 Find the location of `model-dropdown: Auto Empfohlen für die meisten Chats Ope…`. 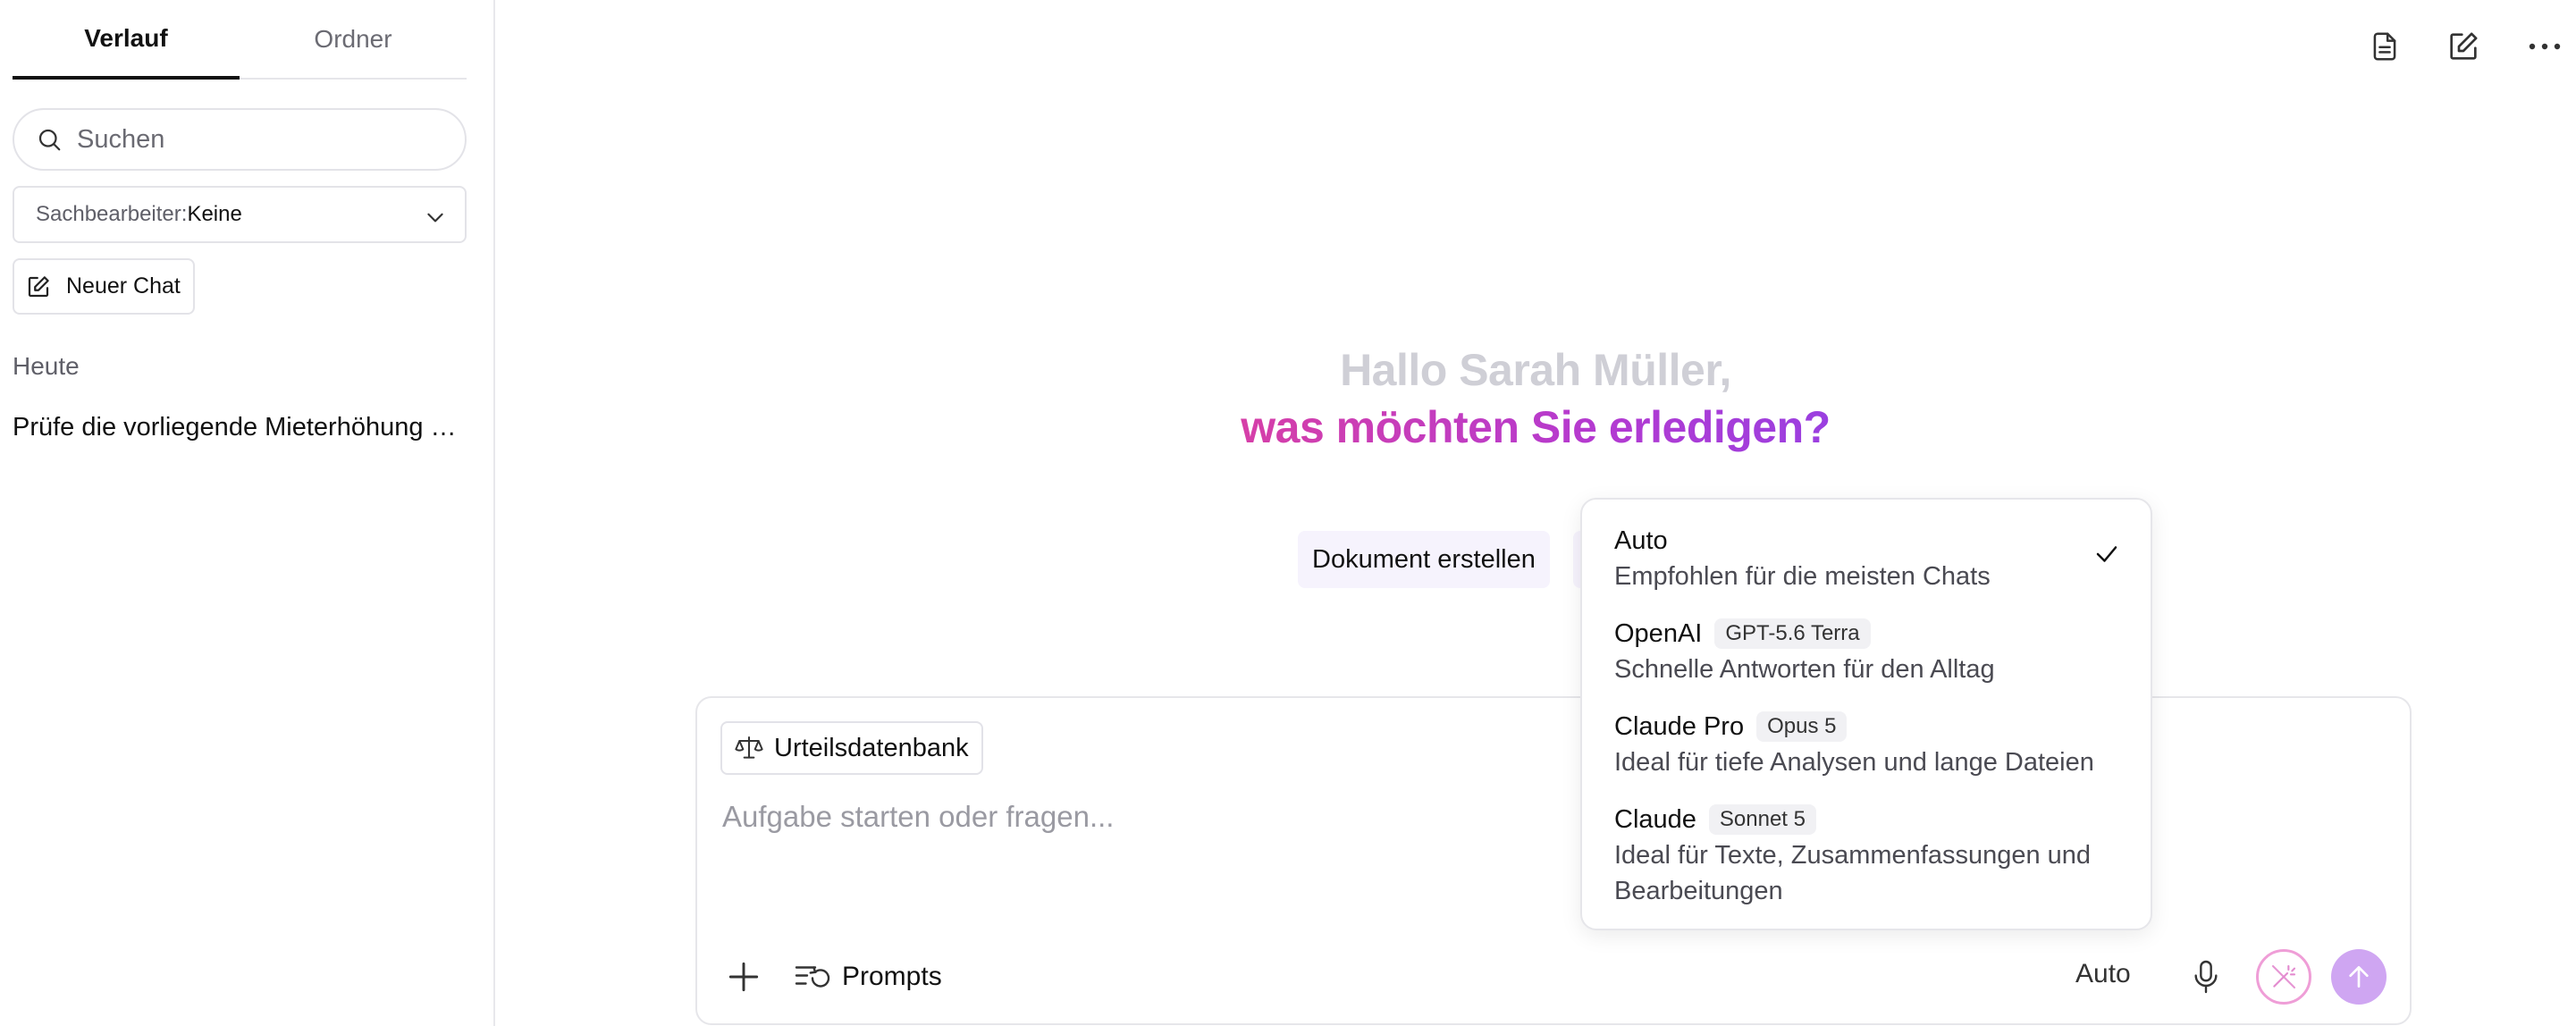

model-dropdown: Auto Empfohlen für die meisten Chats Ope… is located at coordinates (1866, 714).